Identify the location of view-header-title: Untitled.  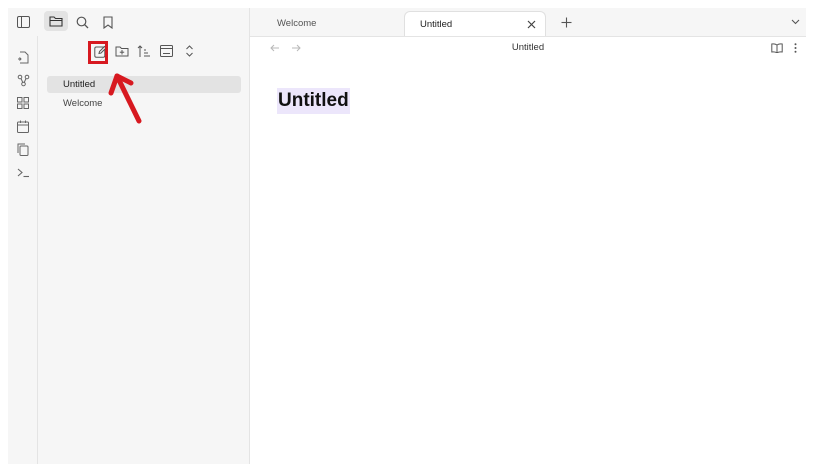
(528, 47).